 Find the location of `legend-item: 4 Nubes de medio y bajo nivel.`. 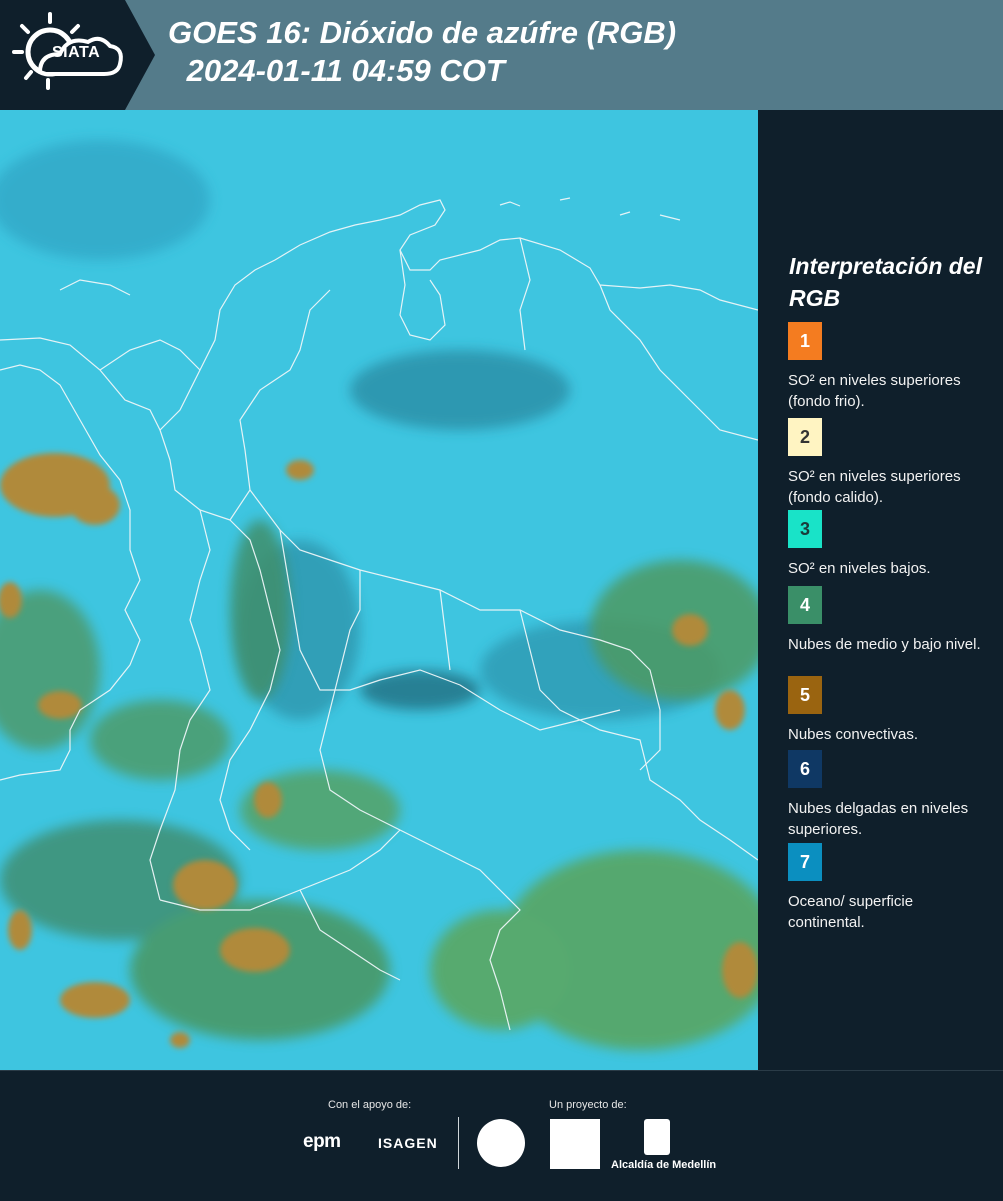

legend-item: 4 Nubes de medio y bajo nivel. is located at coordinates (888, 620).